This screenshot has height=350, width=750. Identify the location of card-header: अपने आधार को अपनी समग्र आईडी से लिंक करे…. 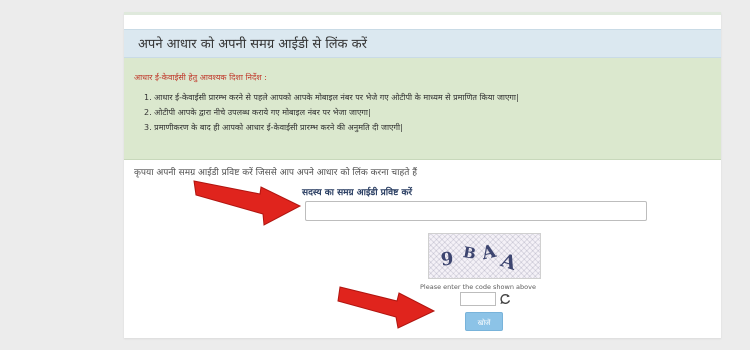
(422, 43).